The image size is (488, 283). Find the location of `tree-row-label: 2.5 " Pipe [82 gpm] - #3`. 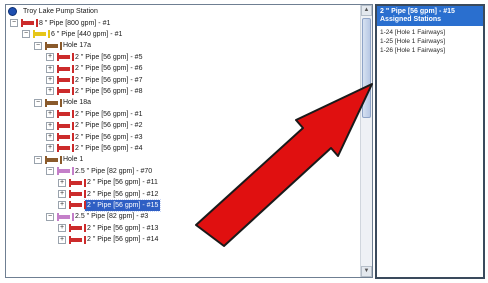

tree-row-label: 2.5 " Pipe [82 gpm] - #3 is located at coordinates (112, 217).